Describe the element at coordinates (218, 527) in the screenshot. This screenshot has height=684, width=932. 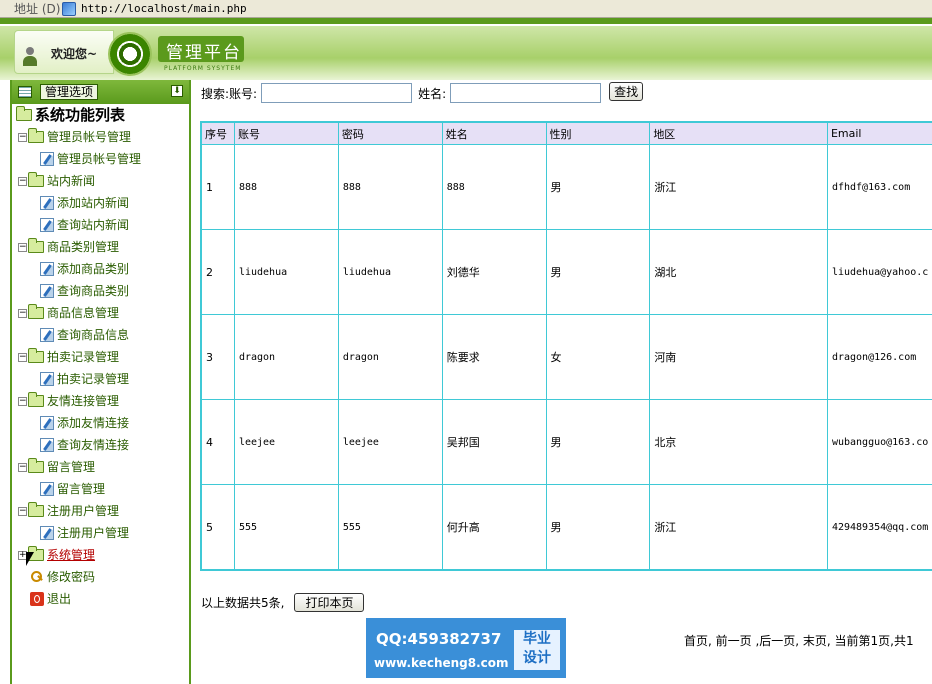
I see `table-cell: 5` at that location.